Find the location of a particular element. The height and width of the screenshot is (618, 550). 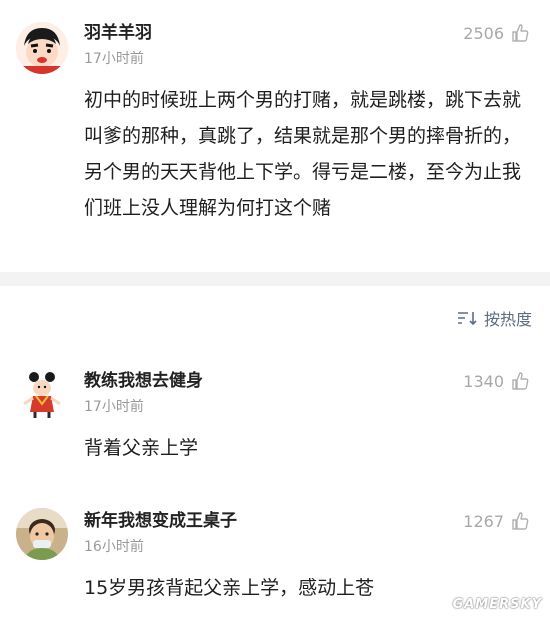

section-divider is located at coordinates (275, 279).